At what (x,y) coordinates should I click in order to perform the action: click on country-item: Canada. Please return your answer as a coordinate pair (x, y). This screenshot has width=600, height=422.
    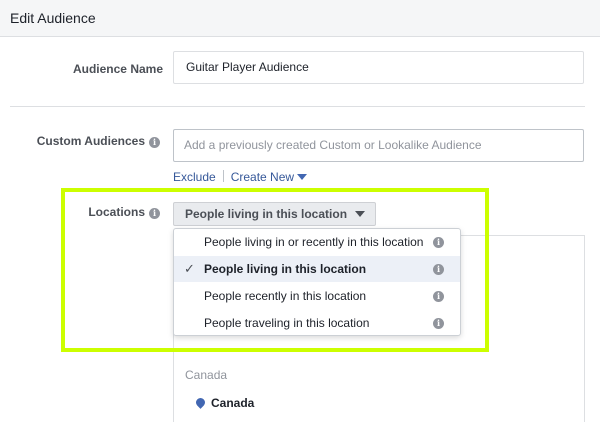
    Looking at the image, I should click on (224, 403).